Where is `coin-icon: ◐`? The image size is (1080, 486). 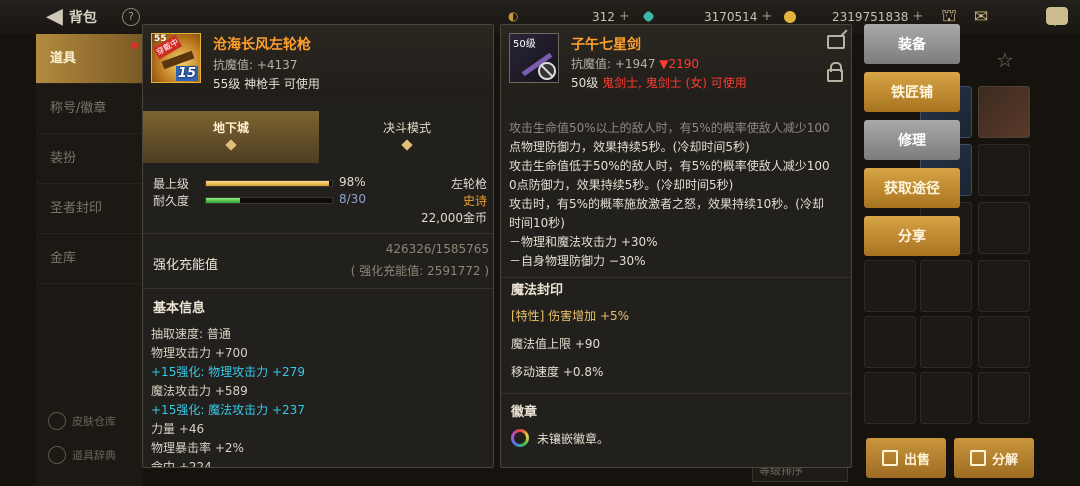
coin-icon: ◐ is located at coordinates (513, 16).